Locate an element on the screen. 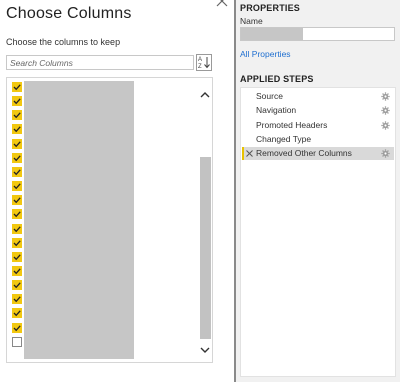 Image resolution: width=400 pixels, height=382 pixels. scroll-up-arrow-icon is located at coordinates (205, 95).